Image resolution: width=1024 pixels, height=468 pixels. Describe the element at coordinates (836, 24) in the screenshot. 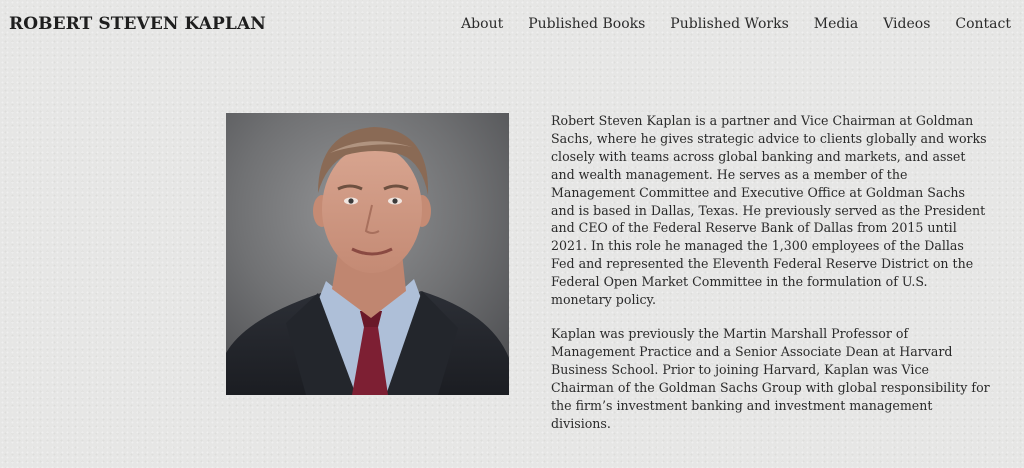

I see `nav-item-media: Media` at that location.